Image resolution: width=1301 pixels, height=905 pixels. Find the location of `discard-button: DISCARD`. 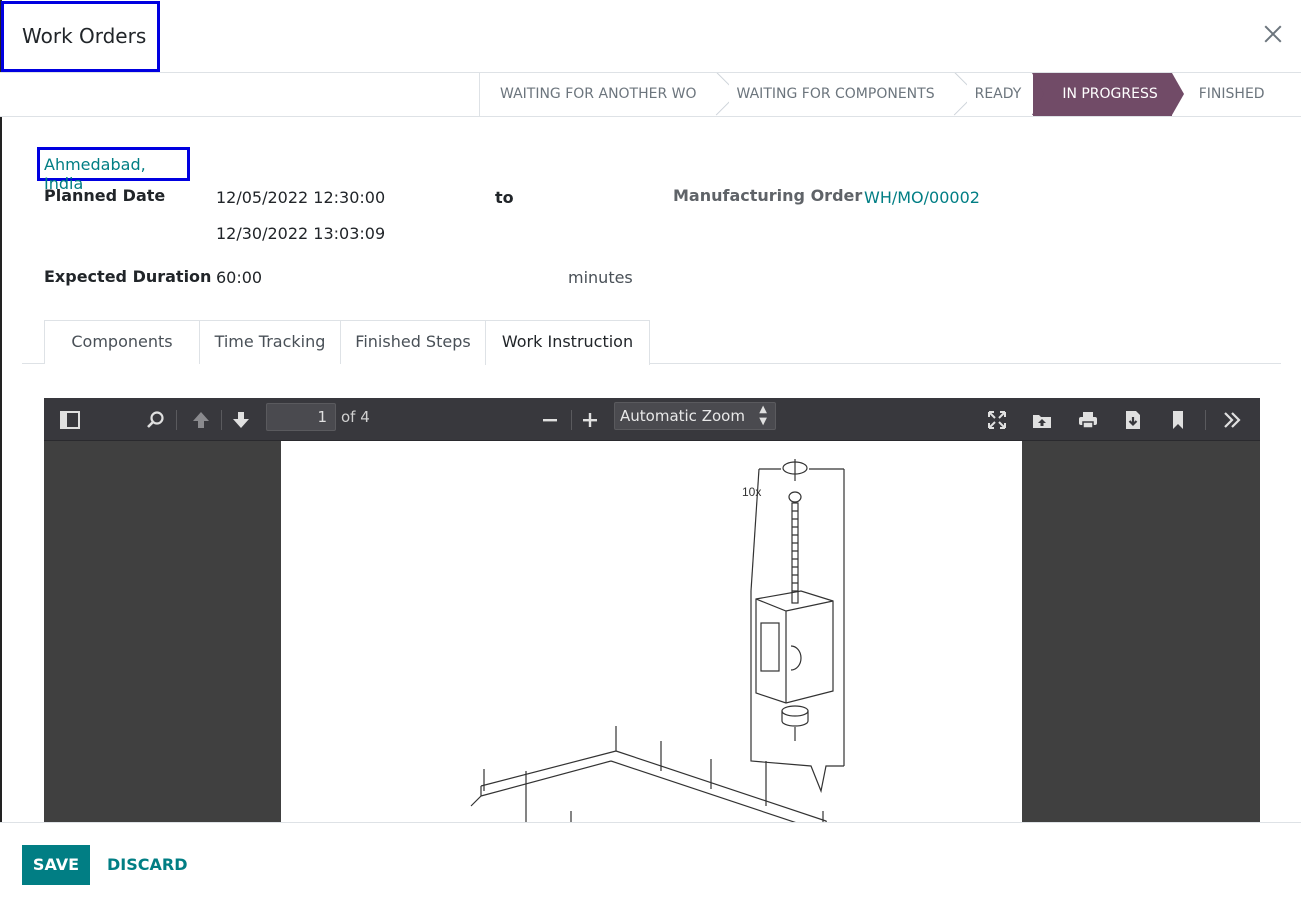

discard-button: DISCARD is located at coordinates (147, 865).